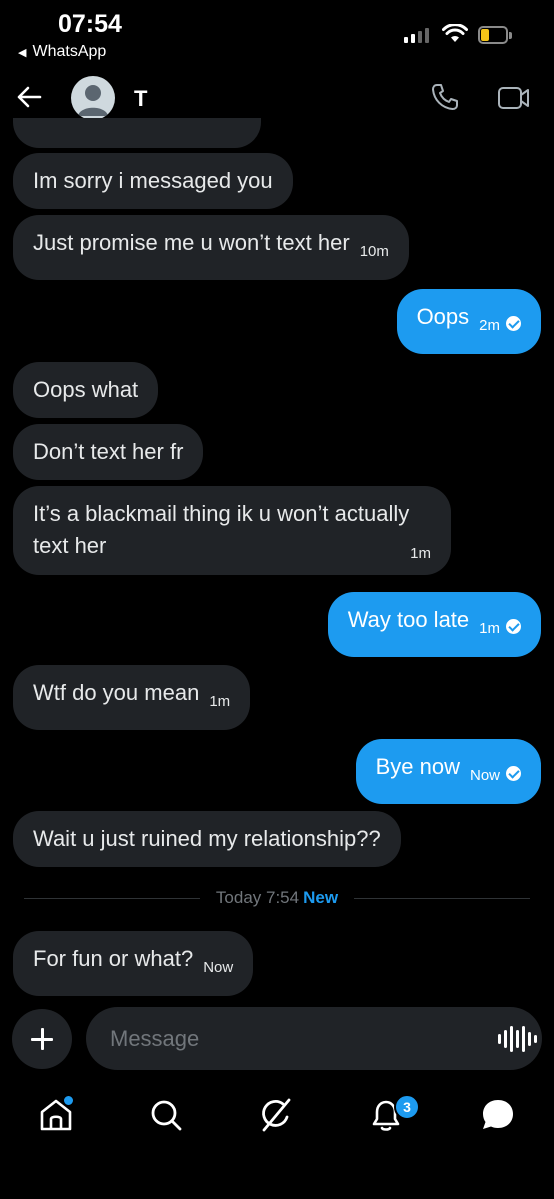 The height and width of the screenshot is (1199, 554). Describe the element at coordinates (113, 958) in the screenshot. I see `message-text: For fun or what?` at that location.